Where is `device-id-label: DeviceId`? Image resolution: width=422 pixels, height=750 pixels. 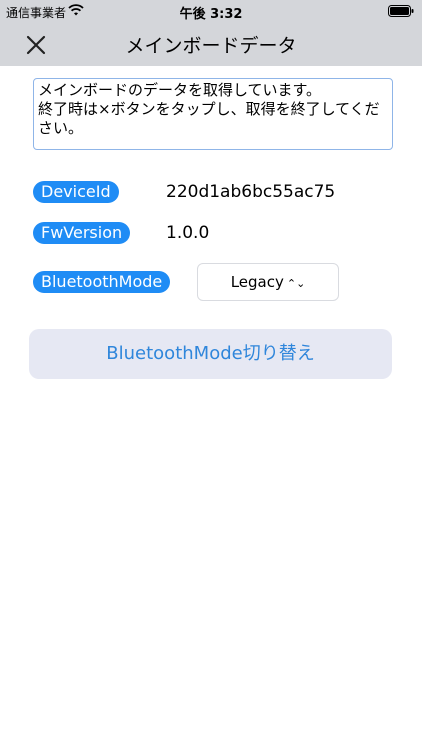
device-id-label: DeviceId is located at coordinates (76, 192).